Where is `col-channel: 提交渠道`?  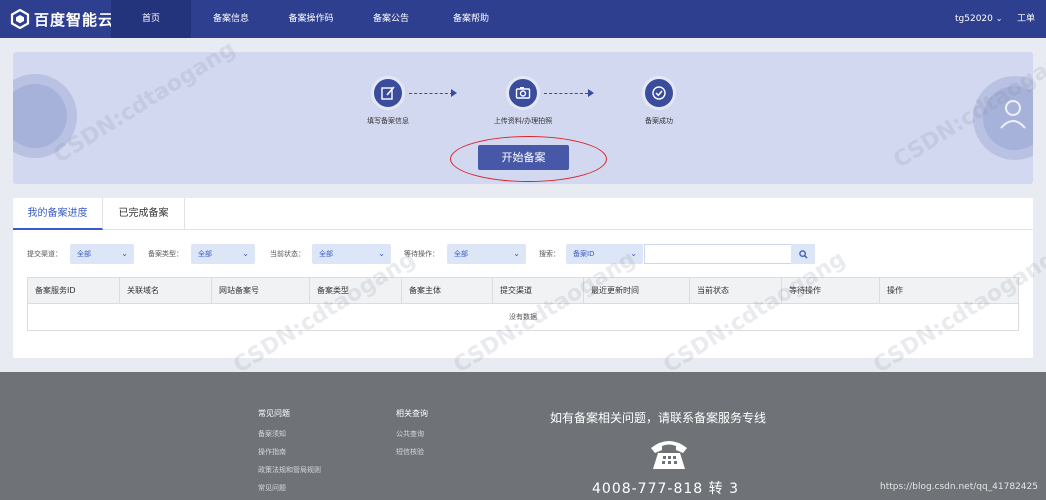
col-channel: 提交渠道 is located at coordinates (538, 291).